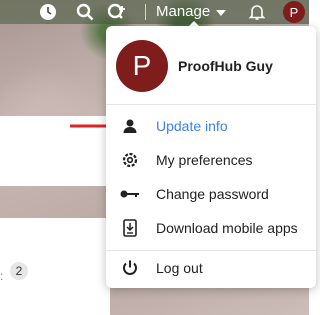 The height and width of the screenshot is (315, 320). What do you see at coordinates (145, 12) in the screenshot?
I see `toolbar-divider` at bounding box center [145, 12].